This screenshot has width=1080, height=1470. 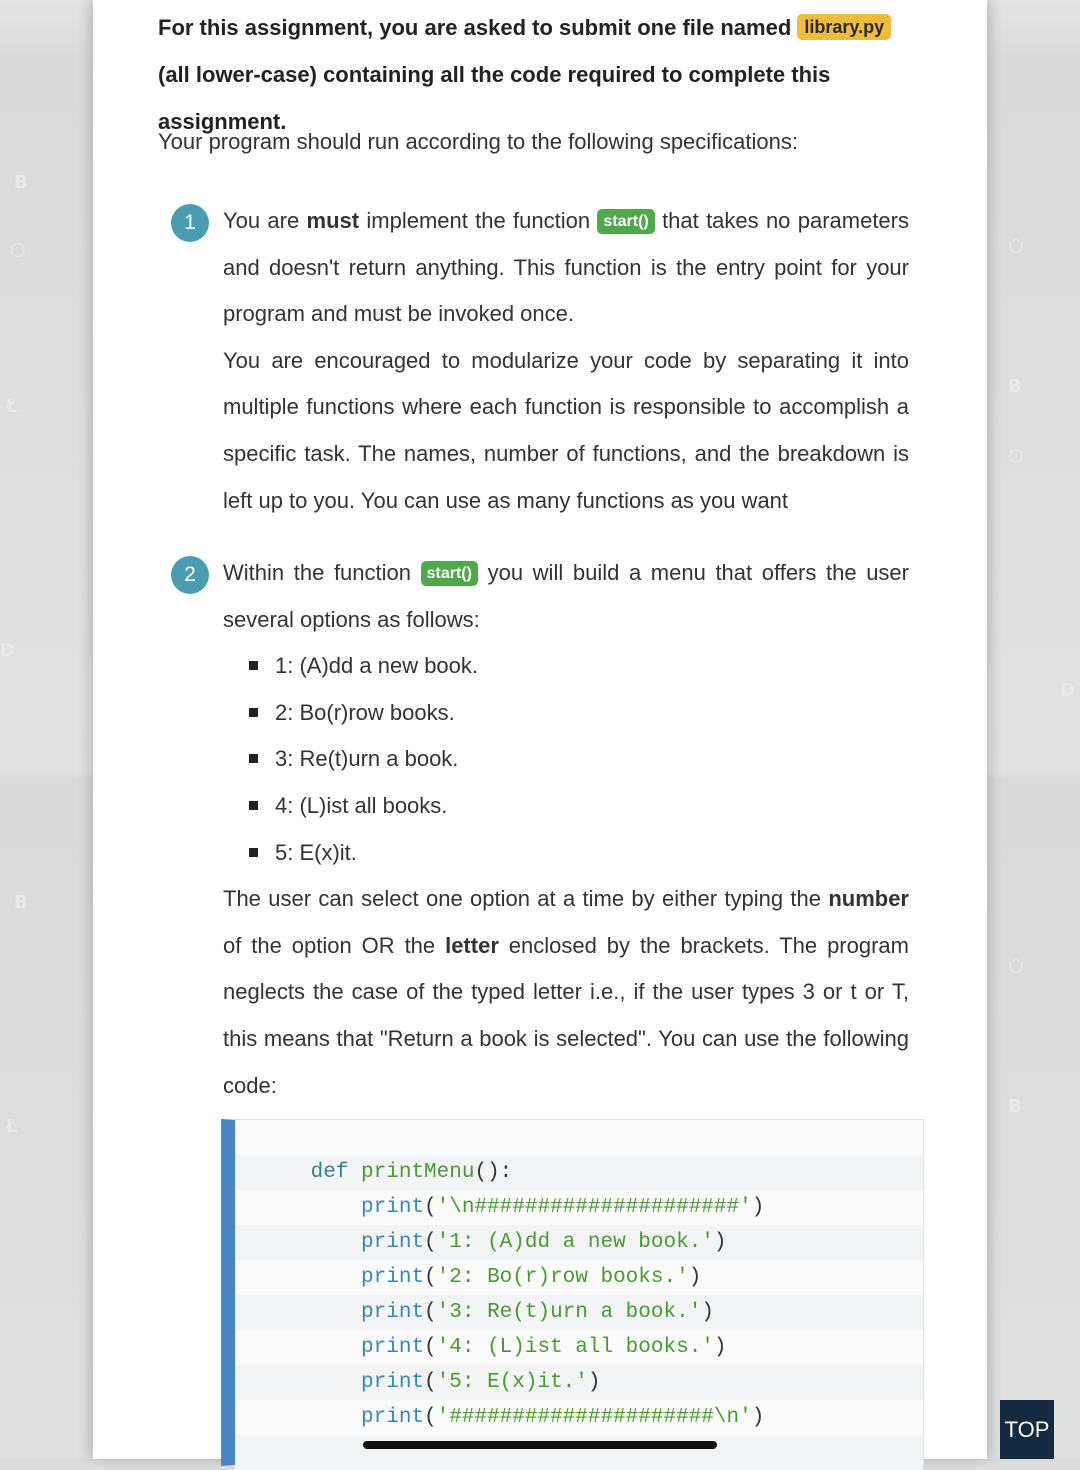 What do you see at coordinates (868, 899) in the screenshot?
I see `bold-text: number` at bounding box center [868, 899].